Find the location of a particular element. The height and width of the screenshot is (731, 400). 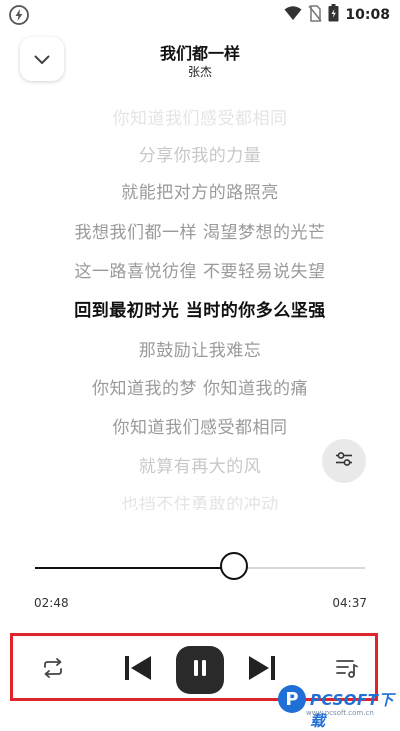

wifi-icon is located at coordinates (293, 15).